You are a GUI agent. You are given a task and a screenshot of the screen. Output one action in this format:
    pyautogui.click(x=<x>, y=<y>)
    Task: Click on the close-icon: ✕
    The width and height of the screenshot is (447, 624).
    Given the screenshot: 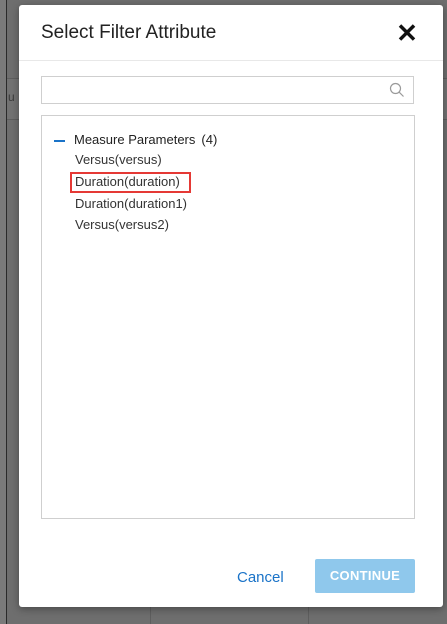 What is the action you would take?
    pyautogui.click(x=407, y=33)
    